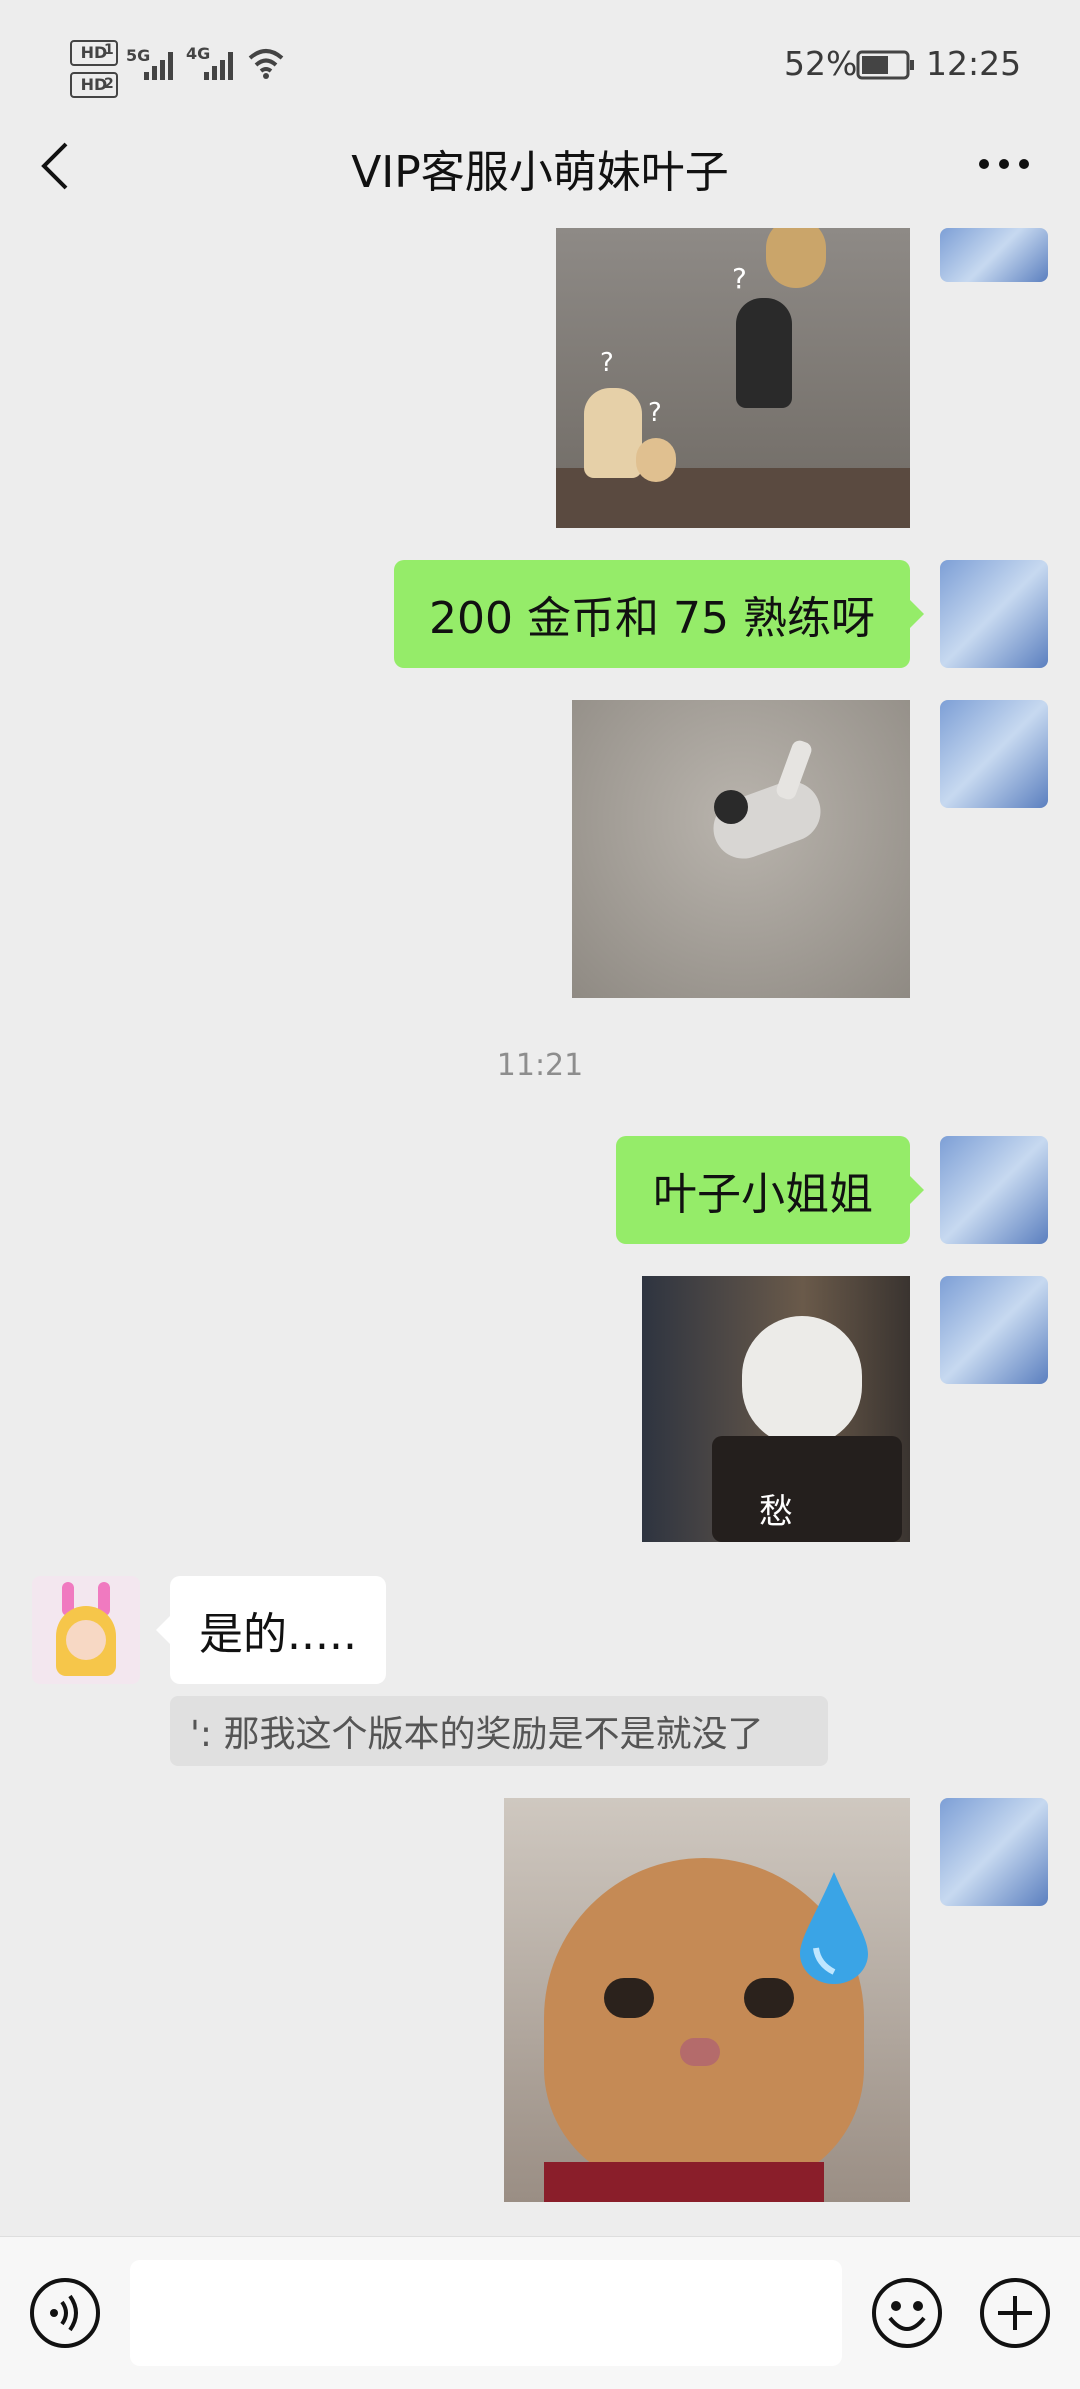 This screenshot has width=1080, height=2389. Describe the element at coordinates (477, 1734) in the screenshot. I see `quote-text: ': 那我这个版本的奖励是不是就没了` at that location.